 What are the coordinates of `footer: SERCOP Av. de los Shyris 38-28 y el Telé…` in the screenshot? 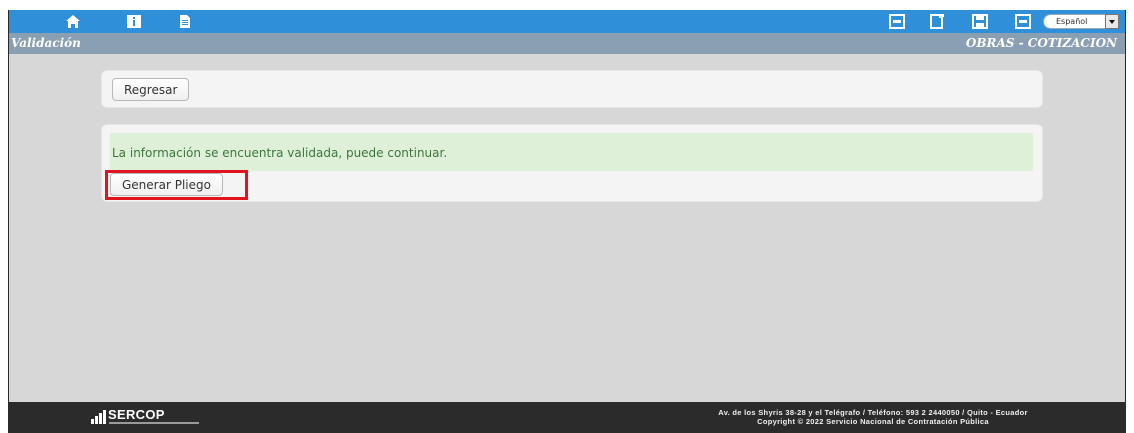 It's located at (567, 417).